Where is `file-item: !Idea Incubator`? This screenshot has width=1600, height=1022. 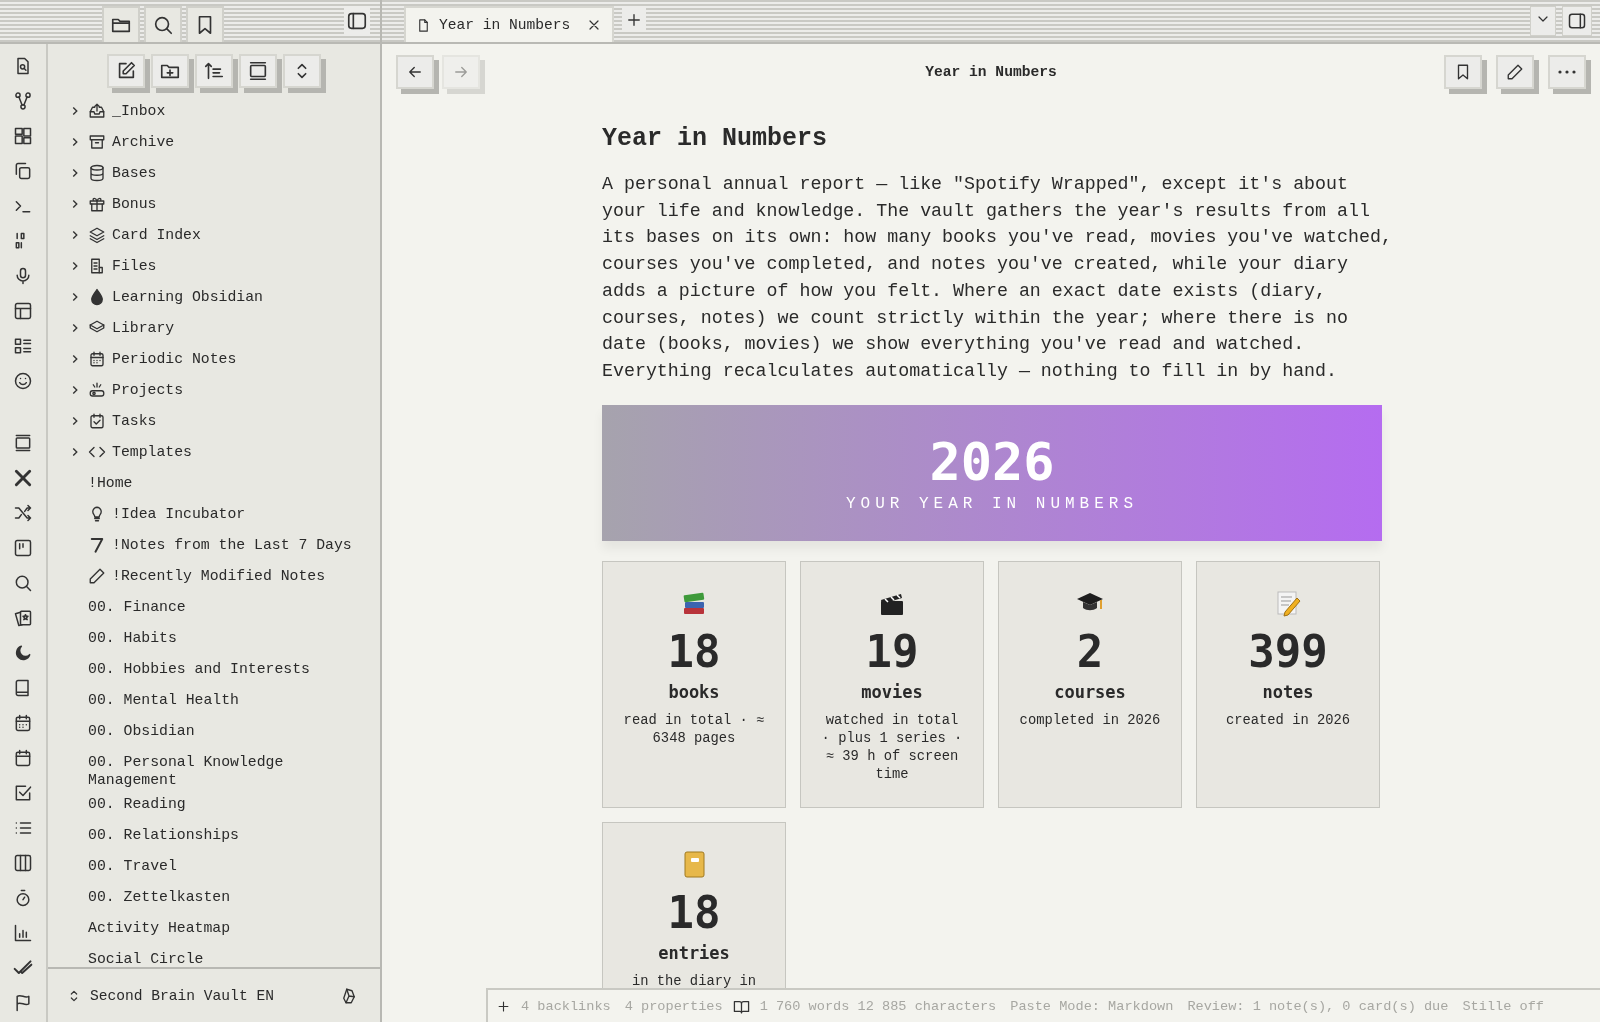 file-item: !Idea Incubator is located at coordinates (222, 514).